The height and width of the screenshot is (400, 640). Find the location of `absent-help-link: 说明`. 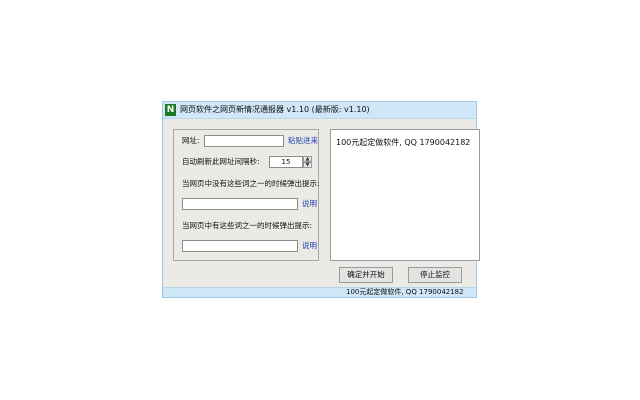

absent-help-link: 说明 is located at coordinates (309, 204).